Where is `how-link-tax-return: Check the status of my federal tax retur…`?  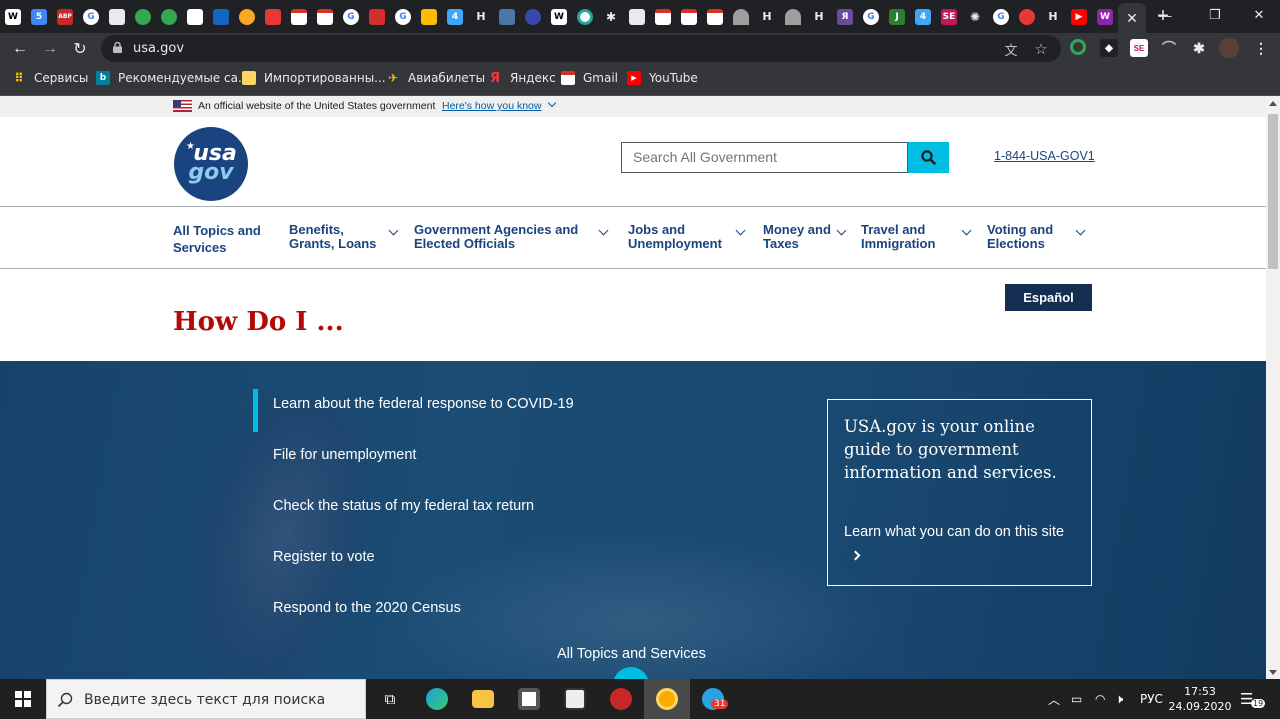 how-link-tax-return: Check the status of my federal tax retur… is located at coordinates (403, 506).